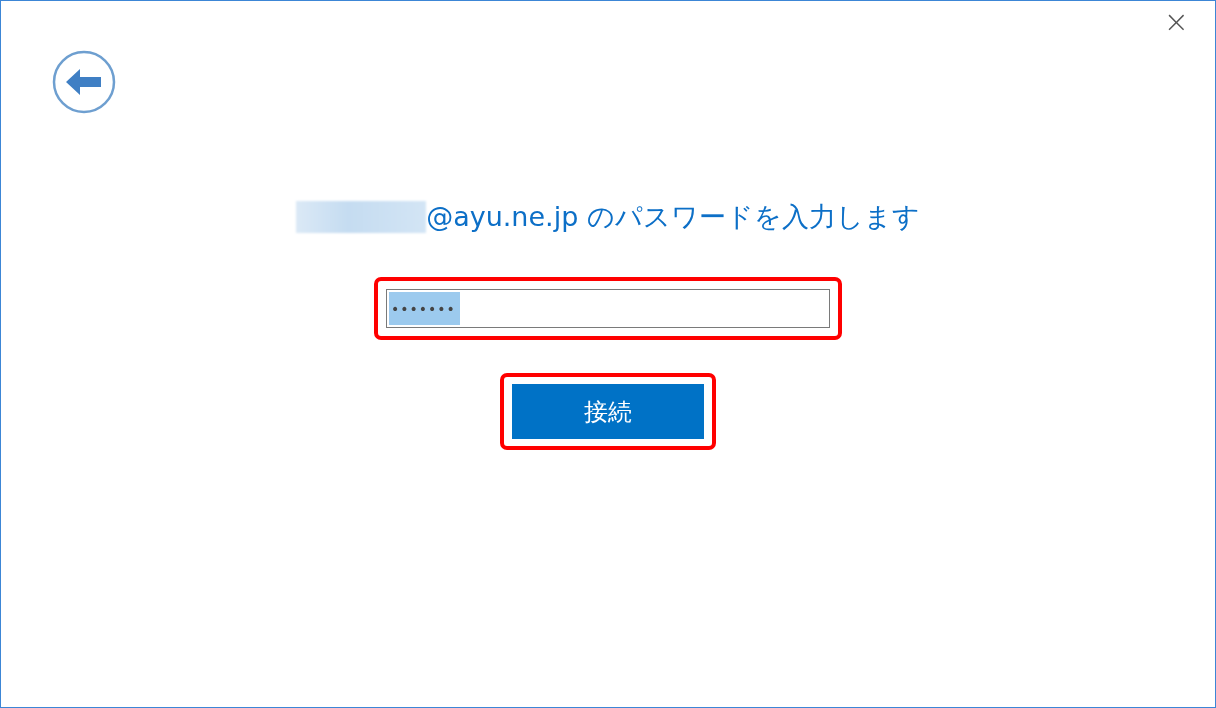  Describe the element at coordinates (673, 217) in the screenshot. I see `heading-text: @ayu.ne.jp のパスワードを入力します` at that location.